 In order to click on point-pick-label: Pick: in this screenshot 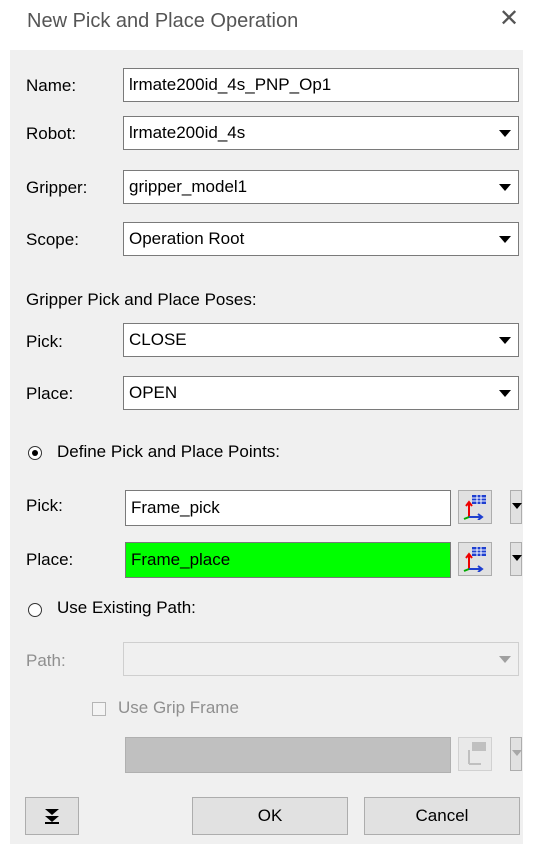, I will do `click(44, 505)`.